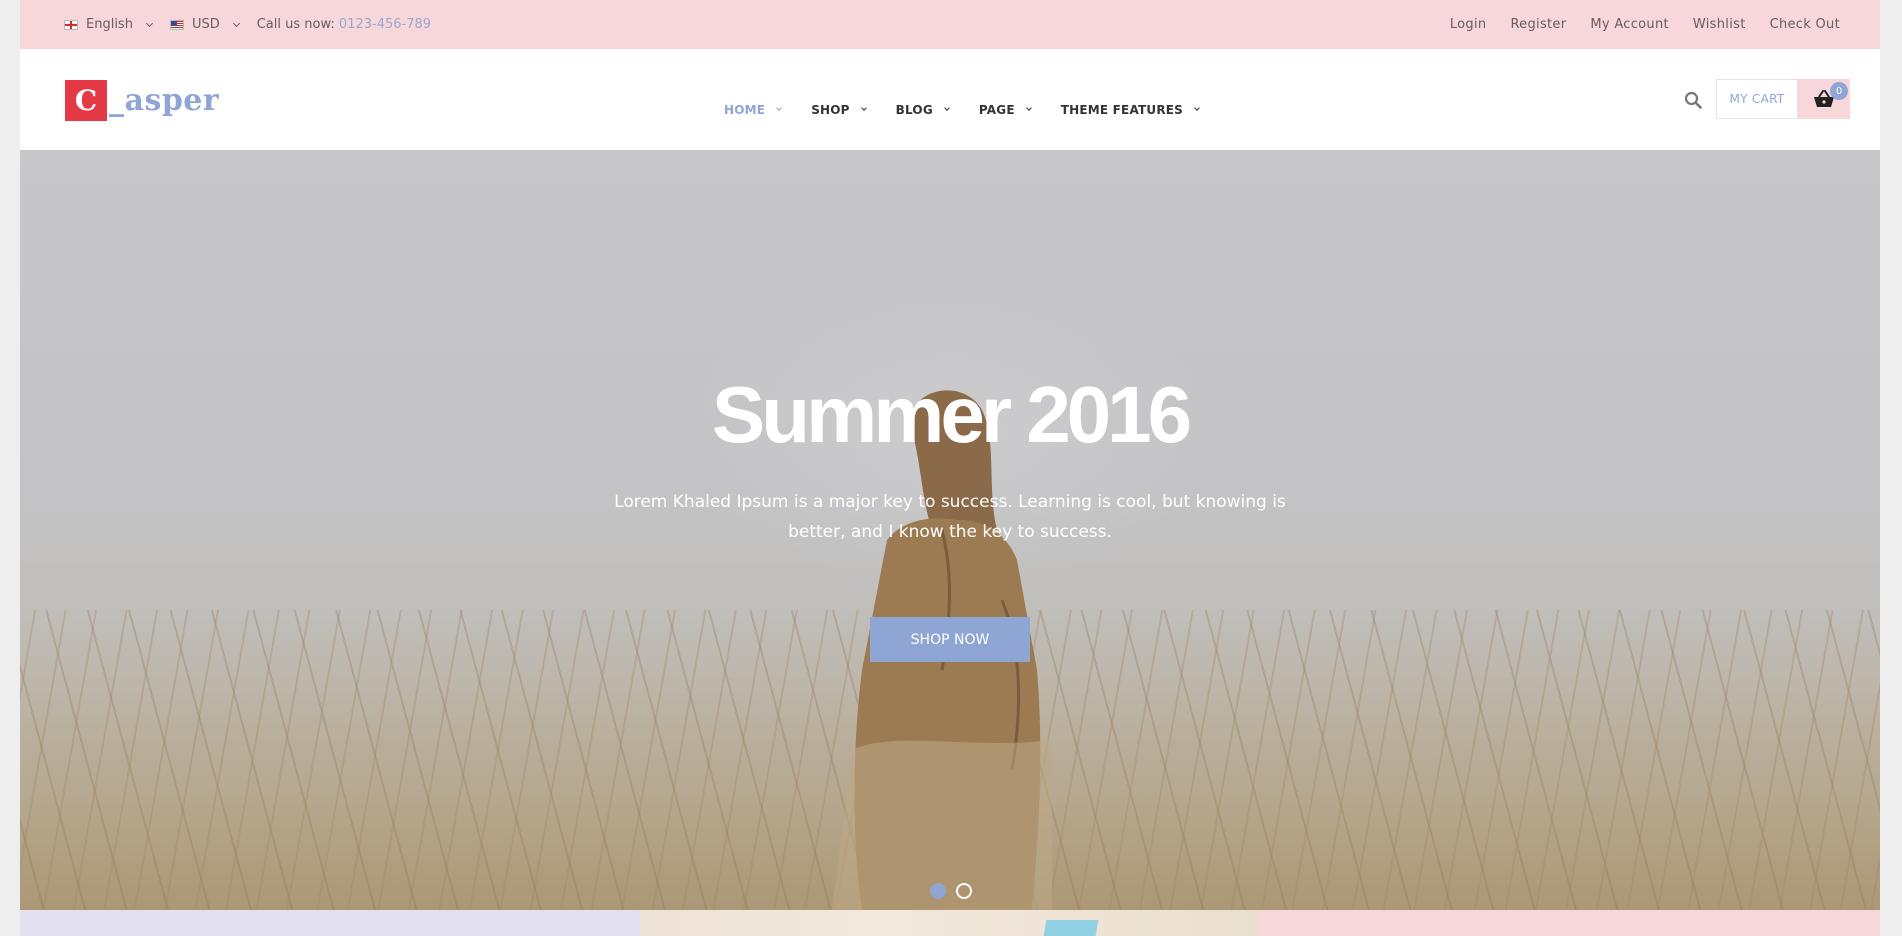 This screenshot has width=1902, height=936. I want to click on nav-label: THEME FEATURES, so click(1122, 109).